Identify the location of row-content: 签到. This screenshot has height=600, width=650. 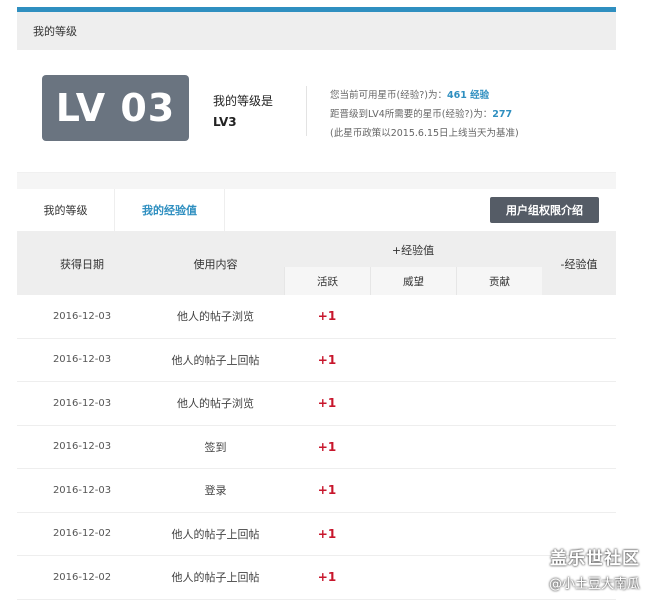
(215, 447).